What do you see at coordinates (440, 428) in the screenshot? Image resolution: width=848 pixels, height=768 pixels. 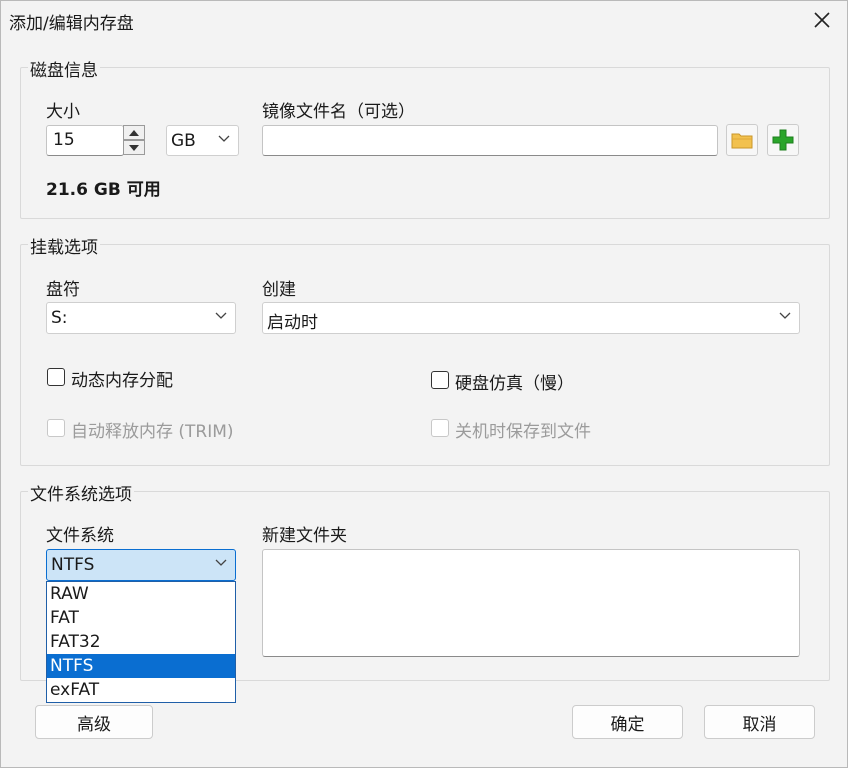 I see `save-on-shutdown-checkbox` at bounding box center [440, 428].